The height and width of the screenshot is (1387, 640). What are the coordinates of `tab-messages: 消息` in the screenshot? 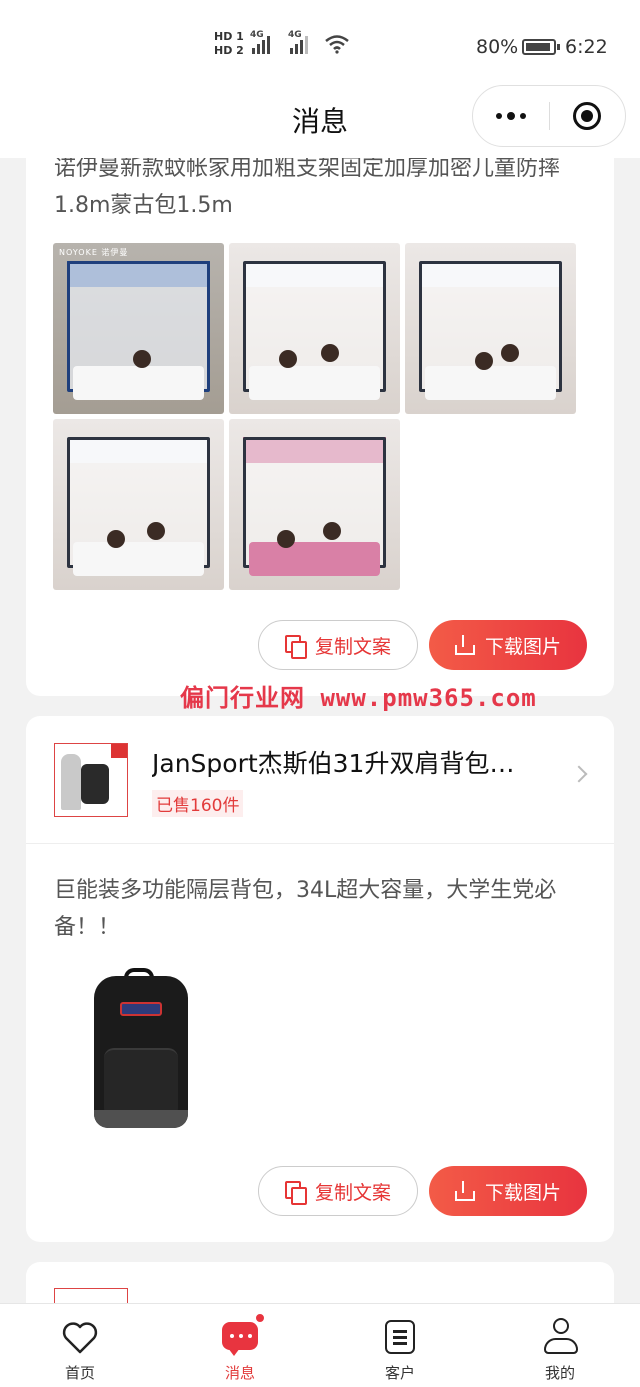 It's located at (240, 1345).